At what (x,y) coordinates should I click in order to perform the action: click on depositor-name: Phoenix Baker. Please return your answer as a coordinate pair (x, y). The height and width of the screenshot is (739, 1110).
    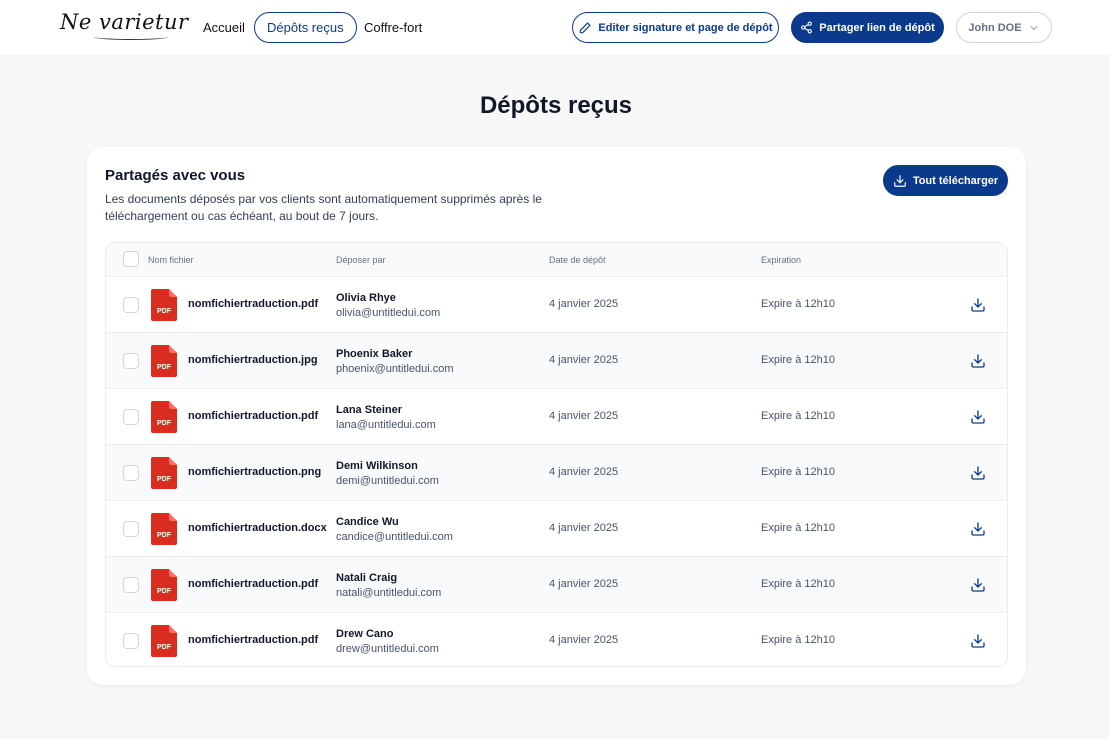
    Looking at the image, I should click on (374, 354).